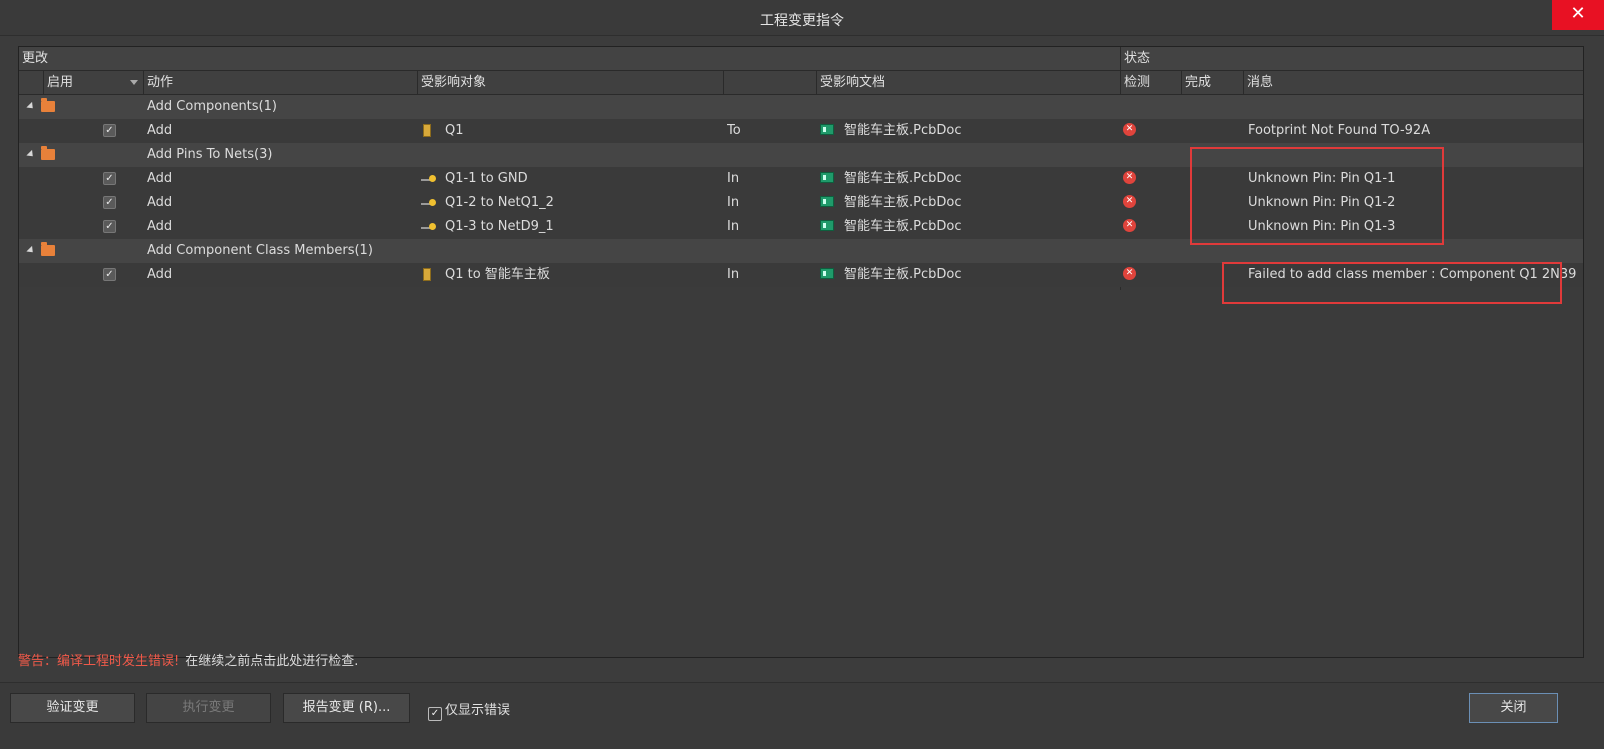 The image size is (1604, 749). What do you see at coordinates (1578, 15) in the screenshot?
I see `window-close-button: ✕` at bounding box center [1578, 15].